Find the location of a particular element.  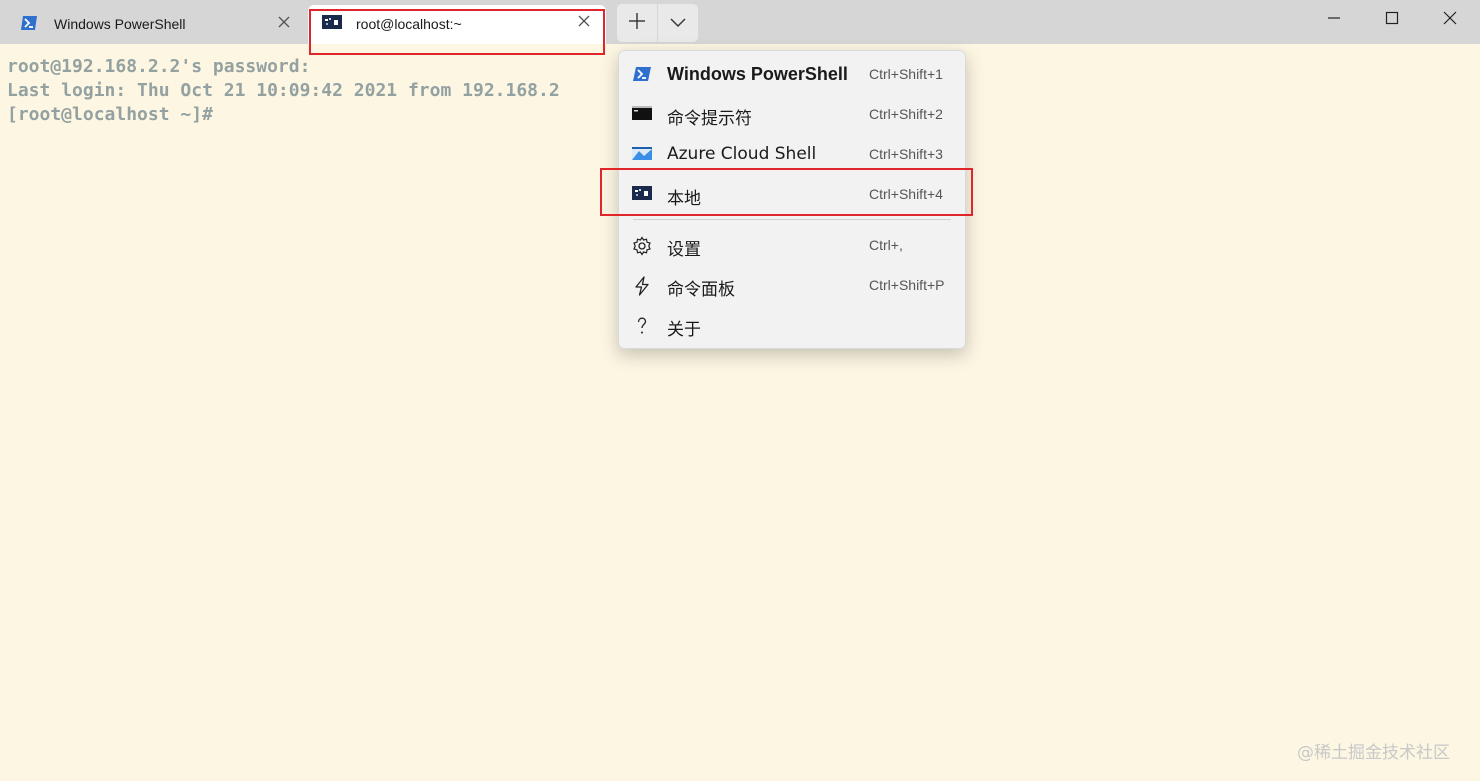

maximize-icon is located at coordinates (1392, 20).